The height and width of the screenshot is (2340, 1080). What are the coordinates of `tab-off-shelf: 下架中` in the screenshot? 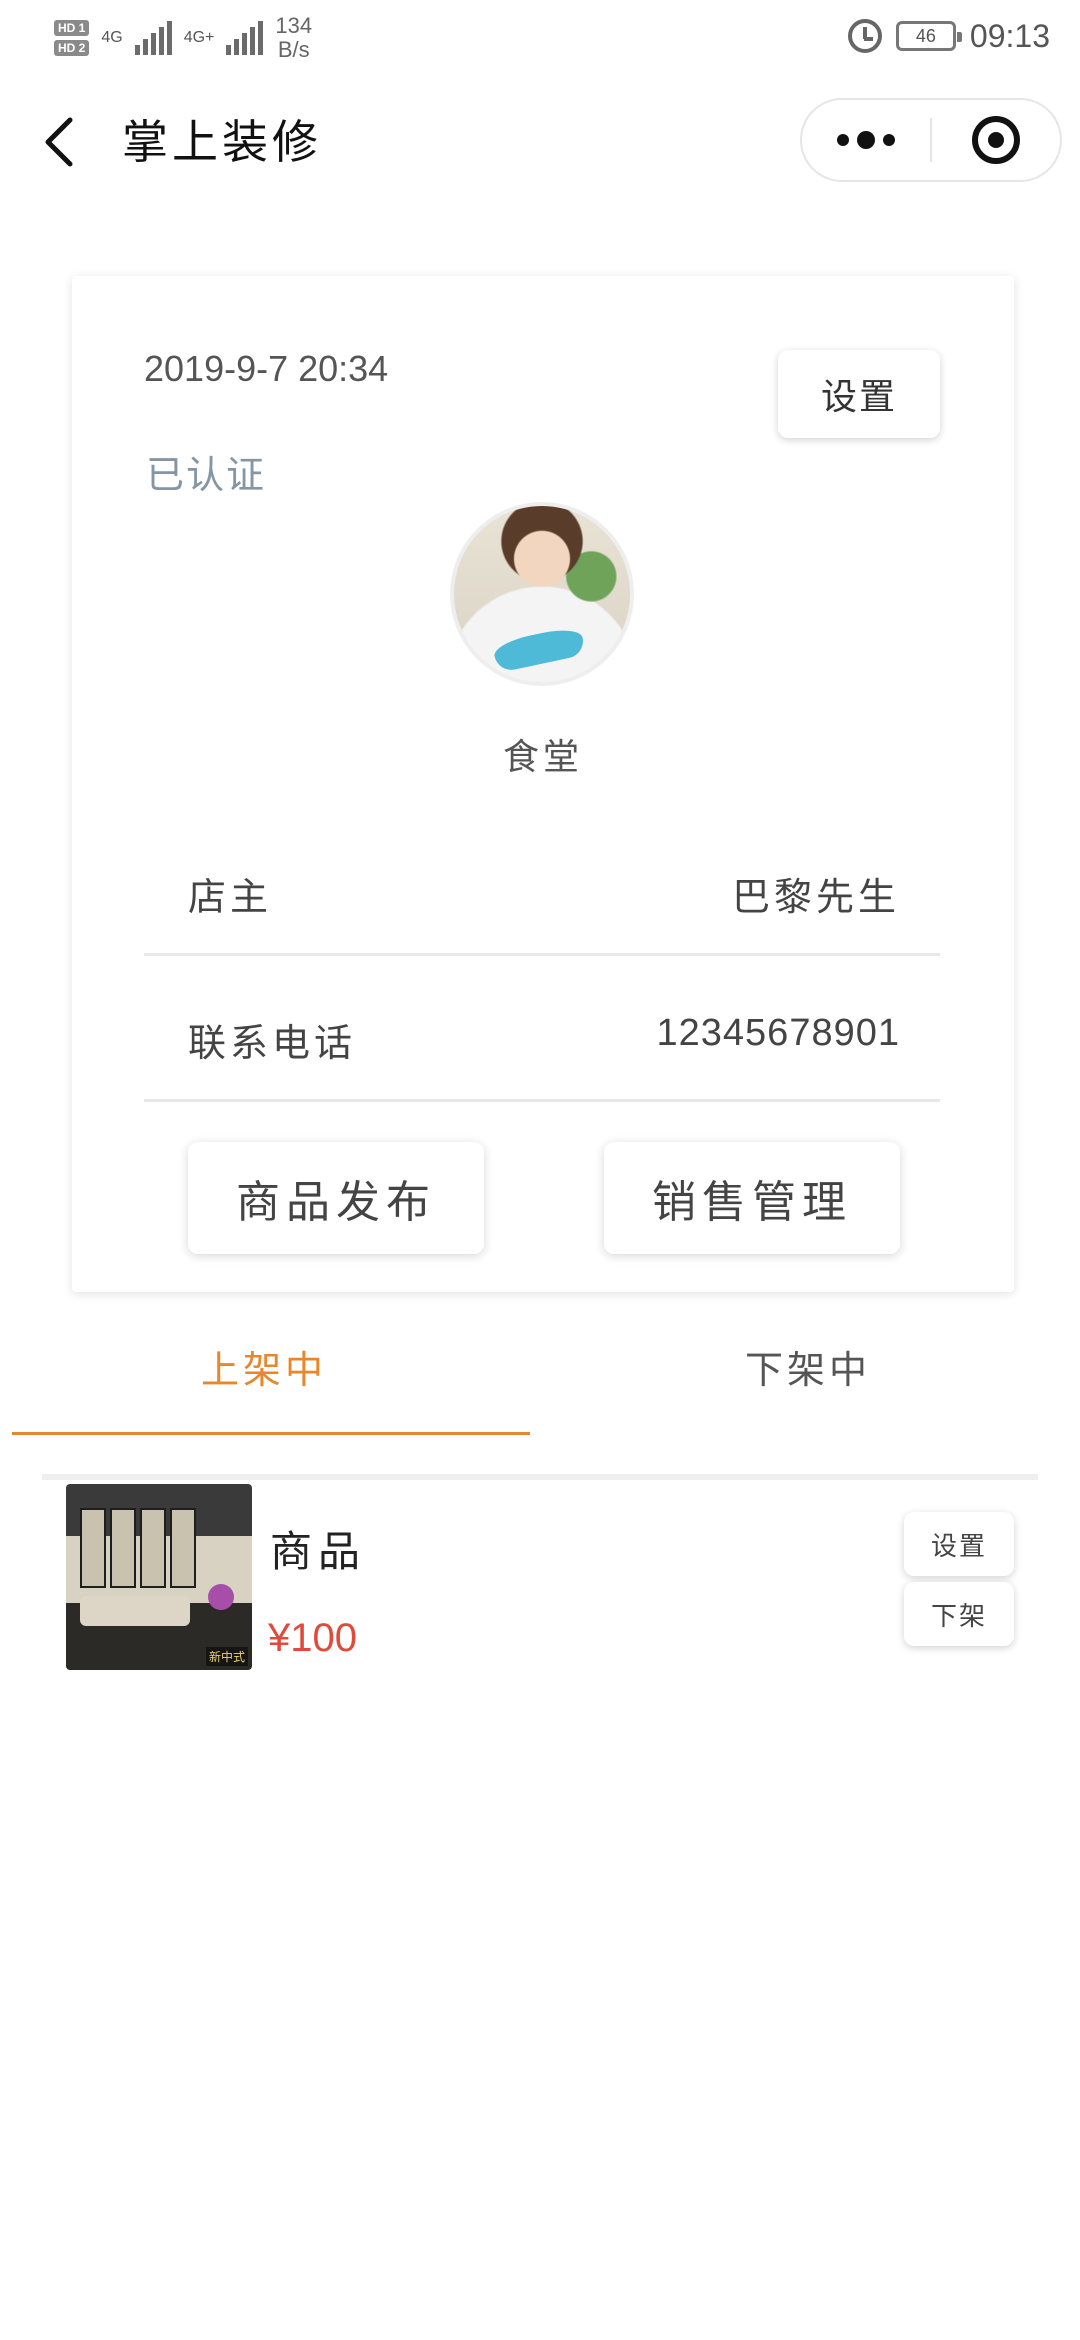 It's located at (808, 1366).